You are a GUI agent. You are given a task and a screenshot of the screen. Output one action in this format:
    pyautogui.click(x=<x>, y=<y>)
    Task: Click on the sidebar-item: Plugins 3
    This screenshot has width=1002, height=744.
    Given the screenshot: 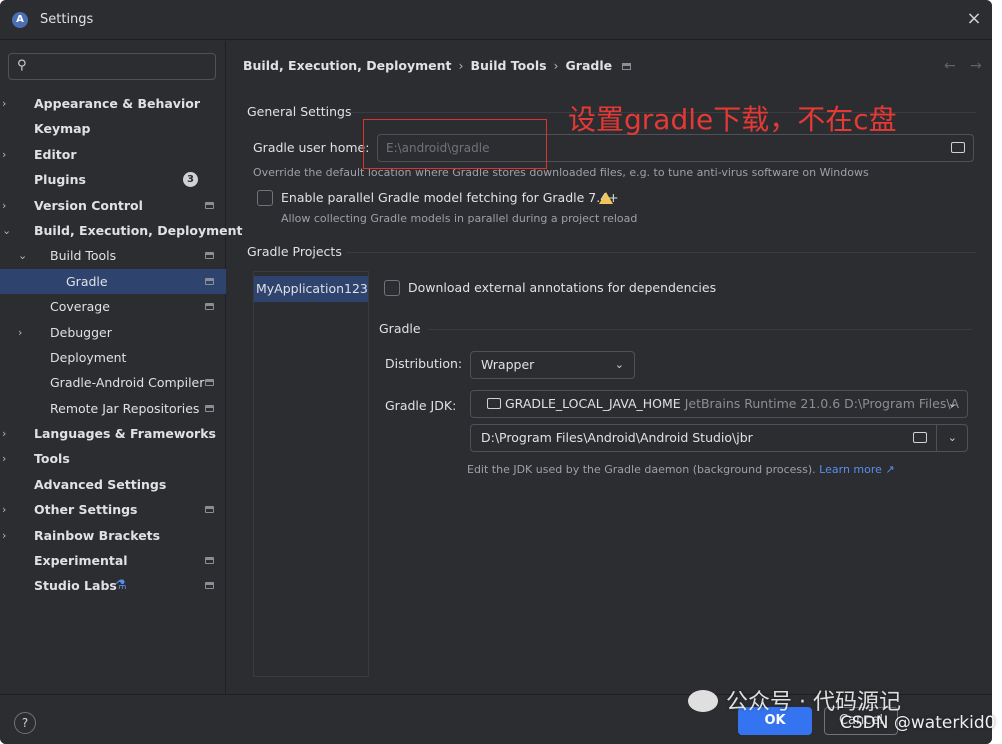 What is the action you would take?
    pyautogui.click(x=113, y=179)
    